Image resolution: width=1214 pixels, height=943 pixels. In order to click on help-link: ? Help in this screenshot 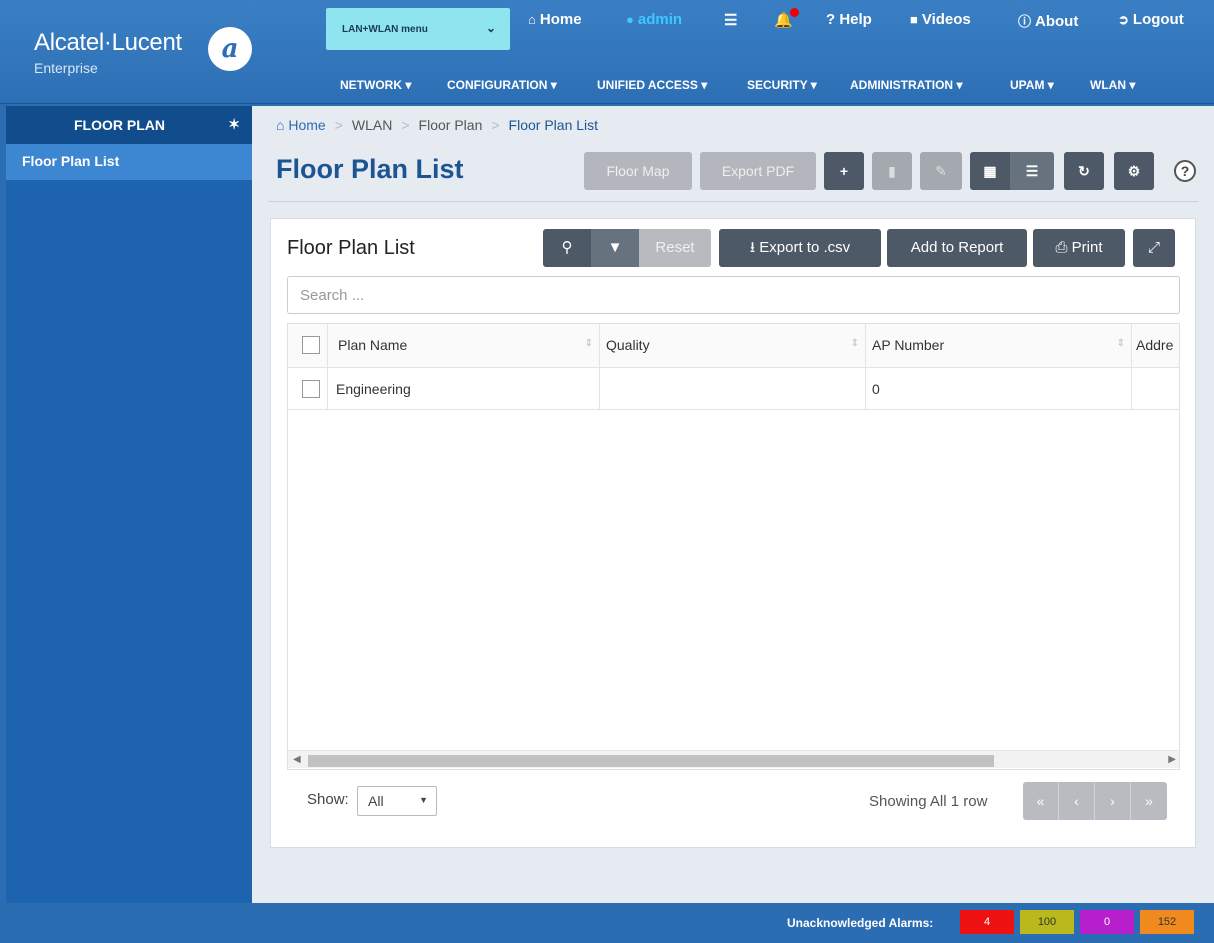, I will do `click(849, 19)`.